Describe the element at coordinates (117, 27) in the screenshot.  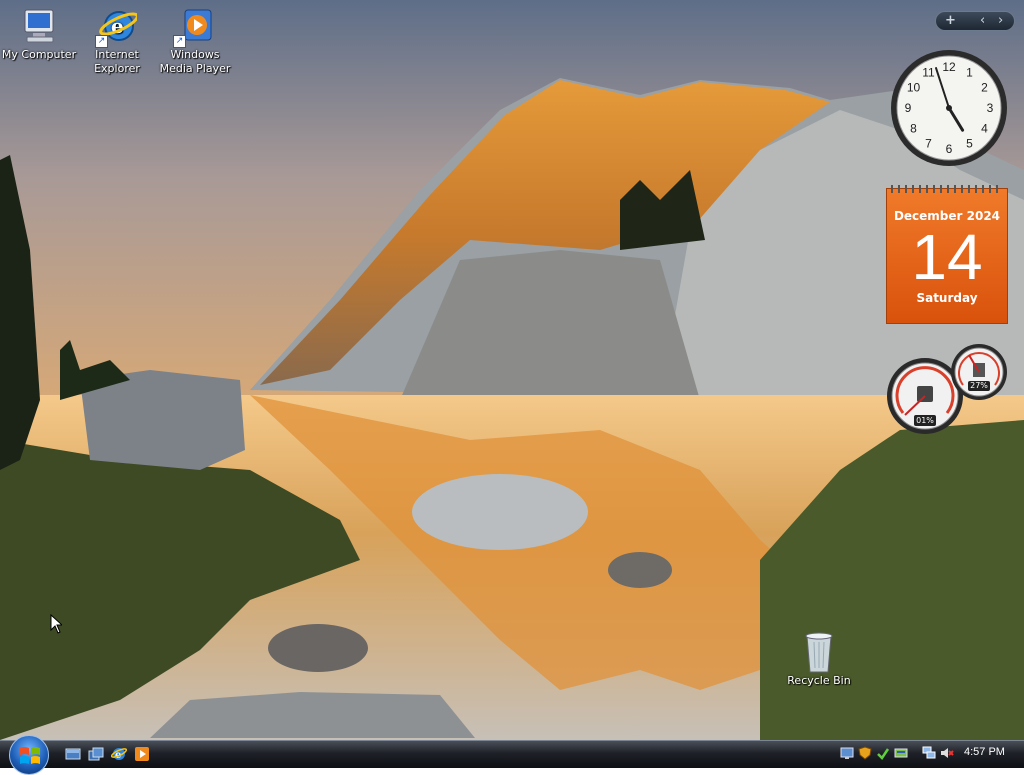
I see `internet-explorer-icon: e ↗` at that location.